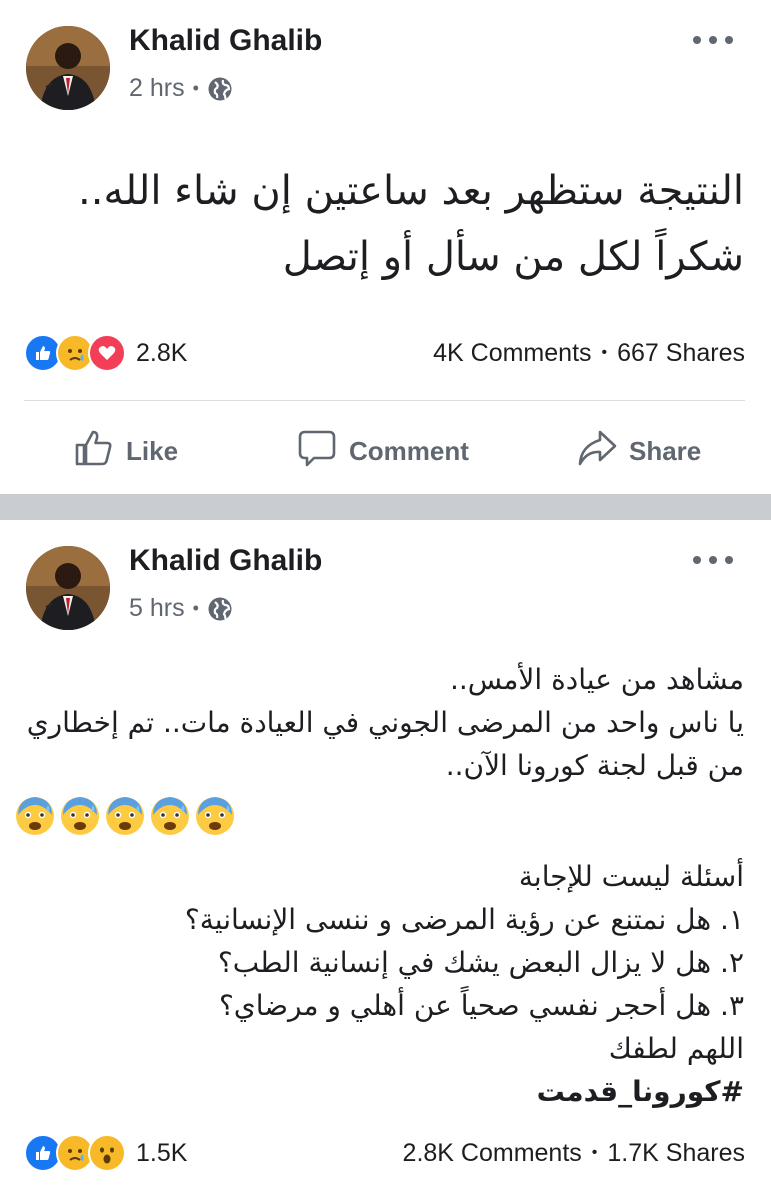  What do you see at coordinates (480, 962) in the screenshot?
I see `post-line: ٢. هل لا يزال البعض يشك في إنسانية الطب؟` at bounding box center [480, 962].